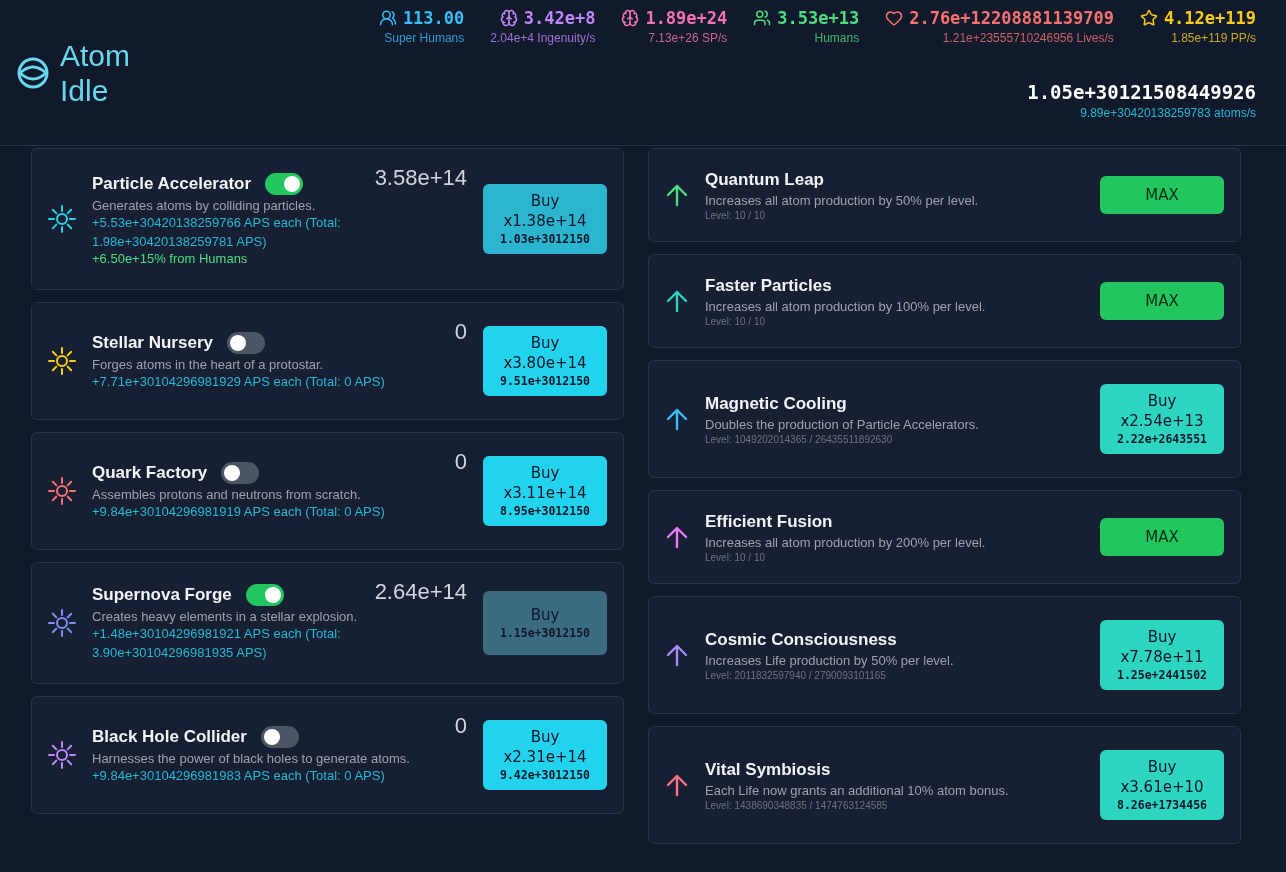 The image size is (1286, 872). I want to click on stat-label: 2.04e+4 Ingenuity/s, so click(543, 38).